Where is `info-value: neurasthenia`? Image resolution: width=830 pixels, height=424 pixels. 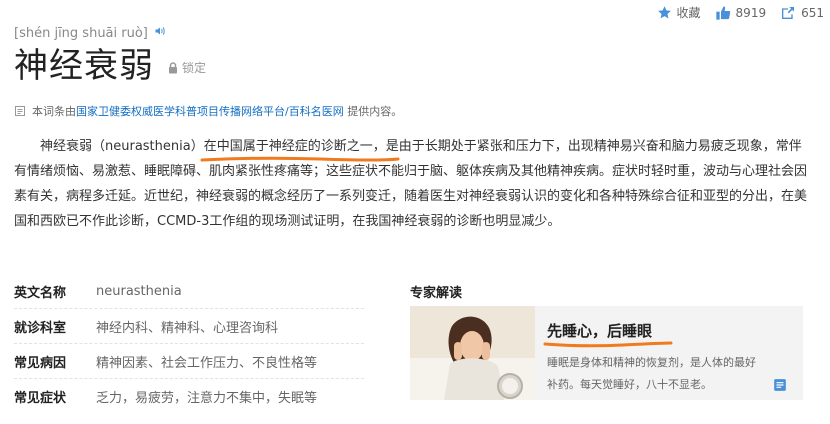 info-value: neurasthenia is located at coordinates (139, 291).